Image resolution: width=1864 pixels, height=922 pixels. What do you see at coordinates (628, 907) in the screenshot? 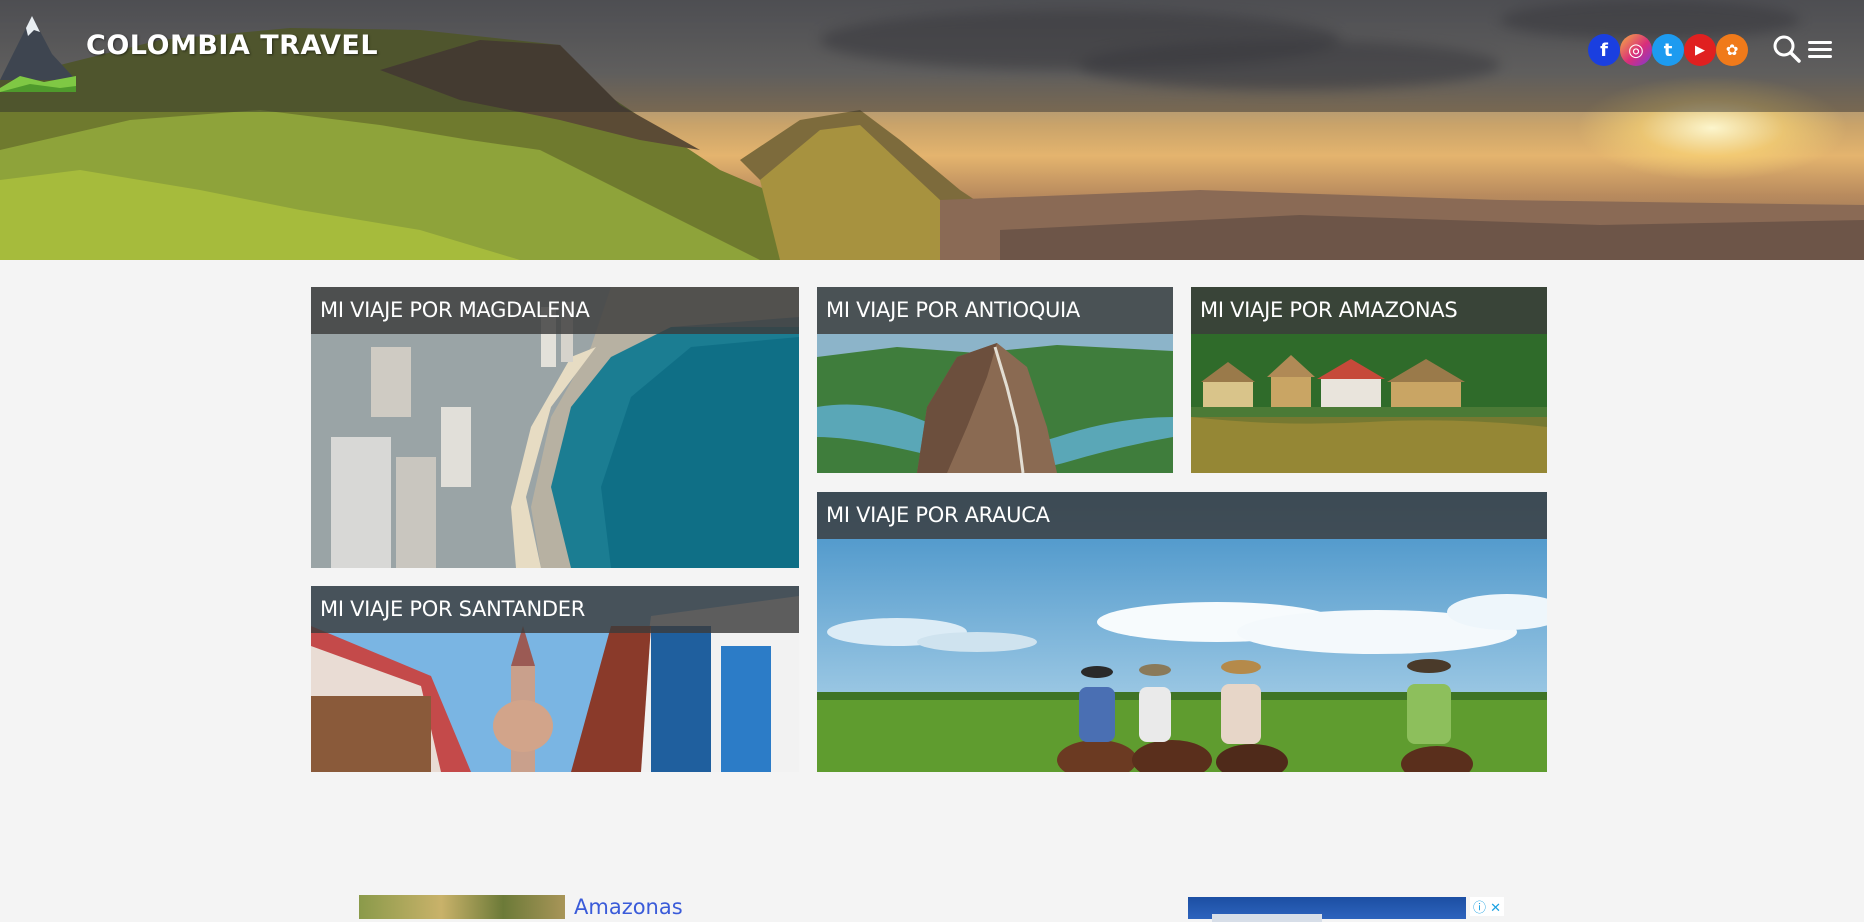
I see `related-link-amazonas: Amazonas` at bounding box center [628, 907].